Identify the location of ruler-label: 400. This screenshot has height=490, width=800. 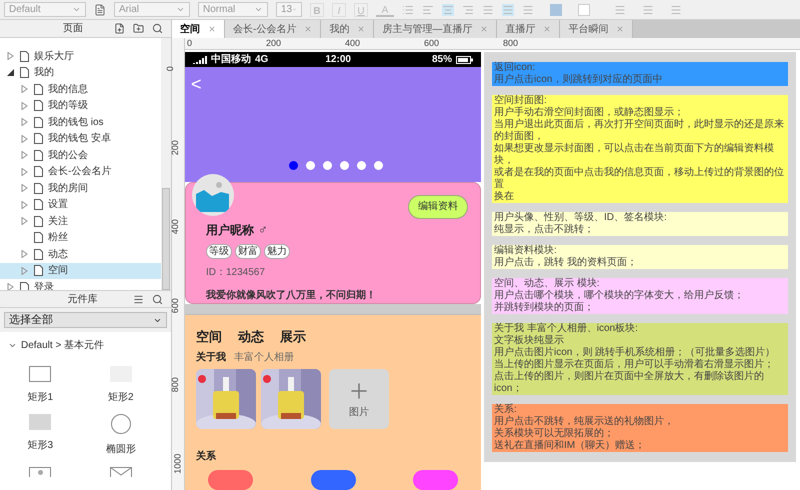
(352, 43).